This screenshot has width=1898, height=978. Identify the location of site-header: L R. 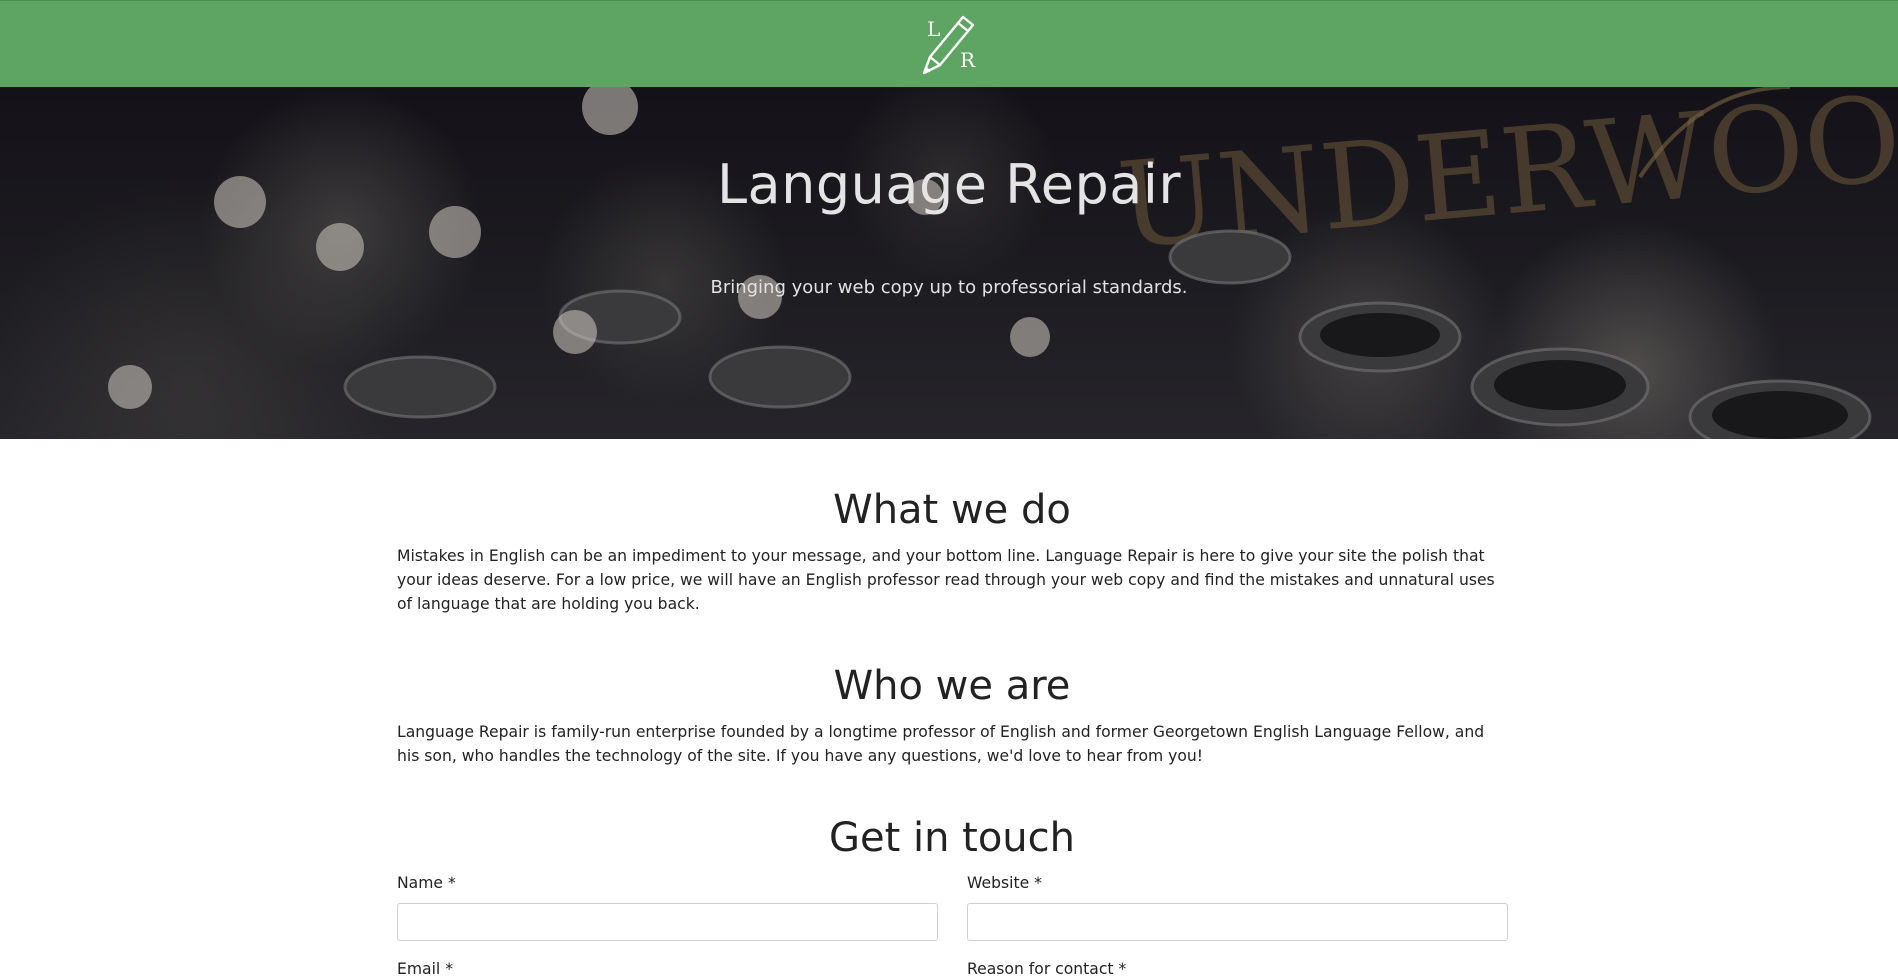
(949, 43).